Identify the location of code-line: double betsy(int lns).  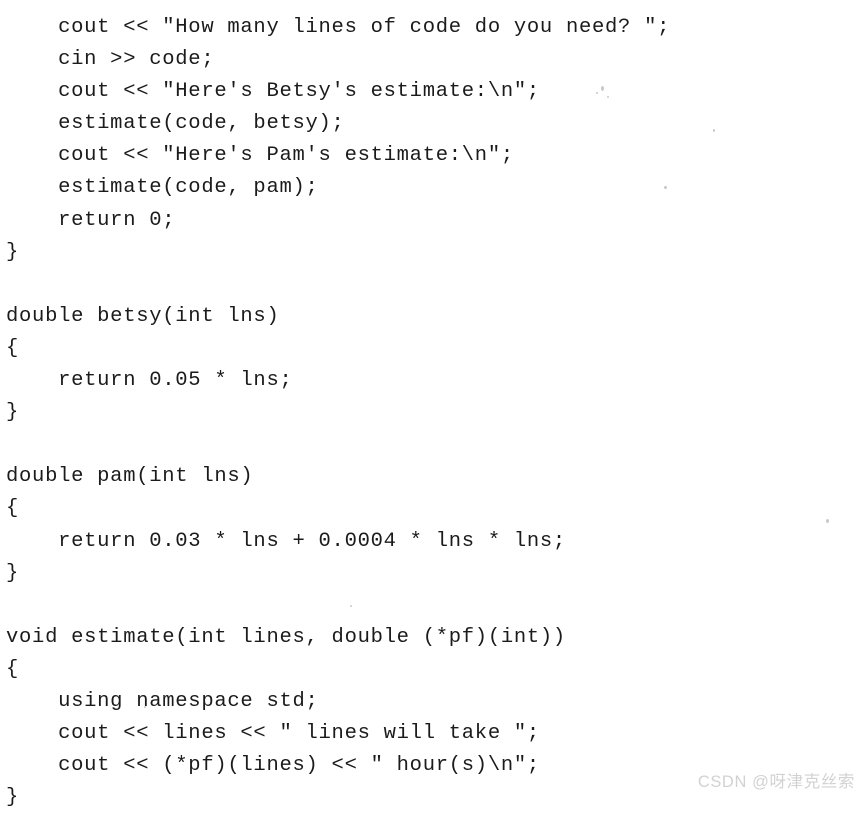
(143, 316).